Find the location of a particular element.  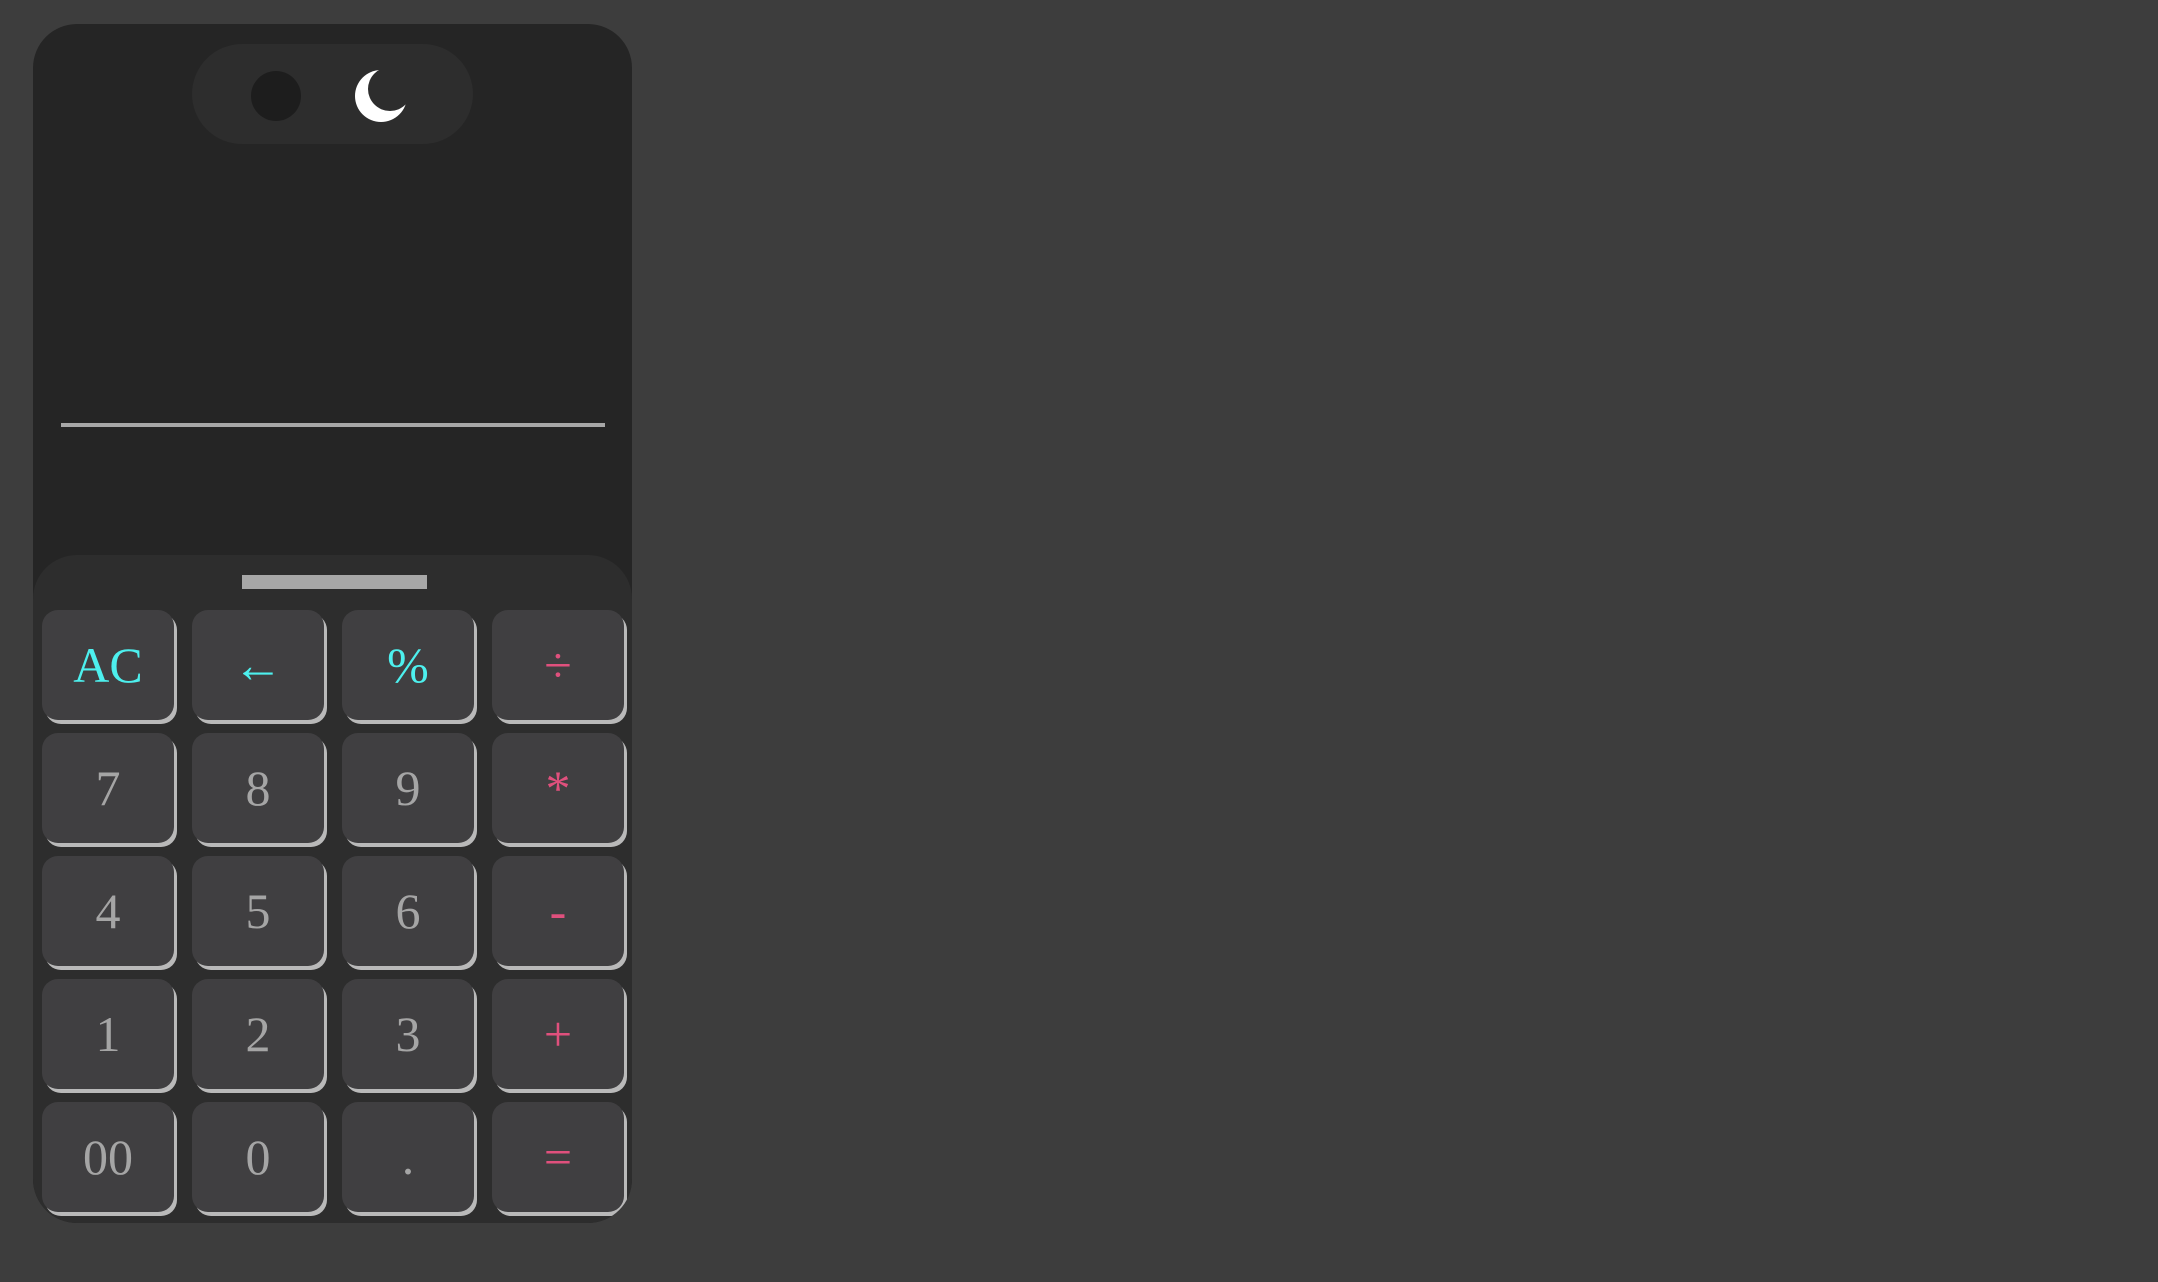

theme-toggle is located at coordinates (332, 94).